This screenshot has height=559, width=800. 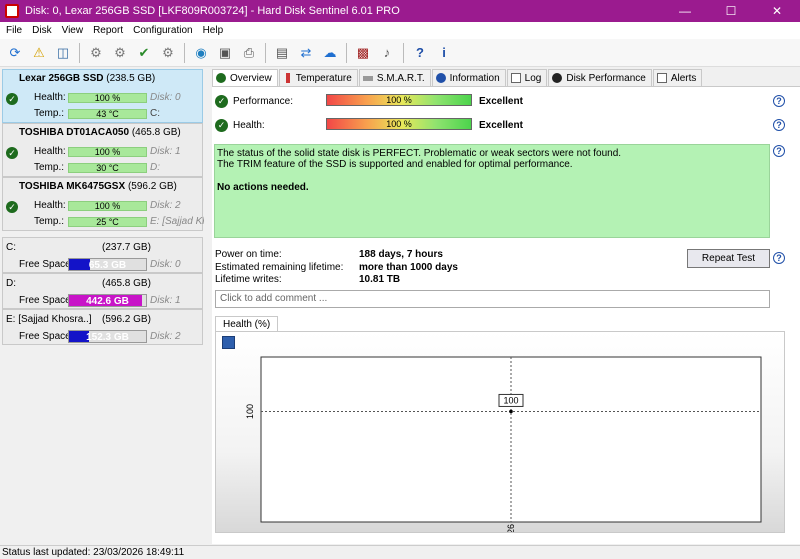 I want to click on thermometer-icon, so click(x=287, y=78).